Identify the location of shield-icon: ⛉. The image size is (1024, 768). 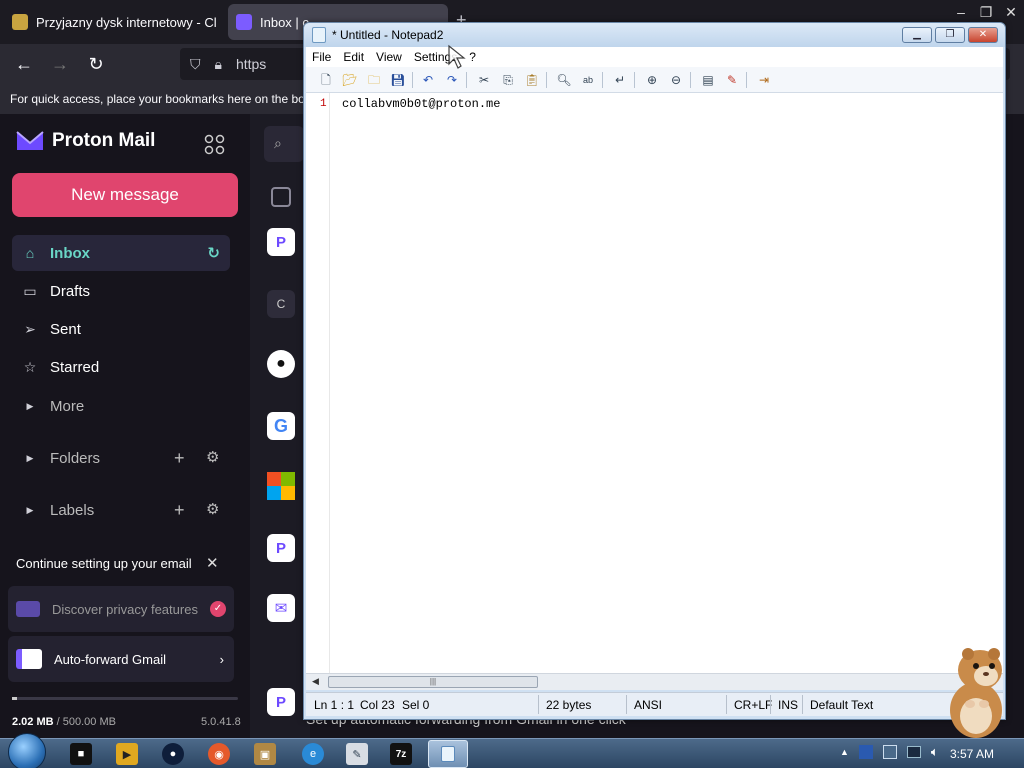
(195, 64).